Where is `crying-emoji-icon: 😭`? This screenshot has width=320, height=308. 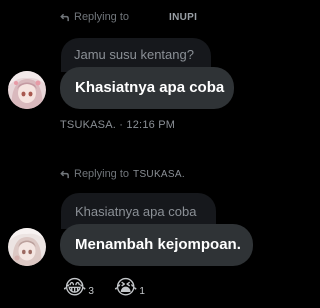 crying-emoji-icon: 😭 is located at coordinates (126, 288).